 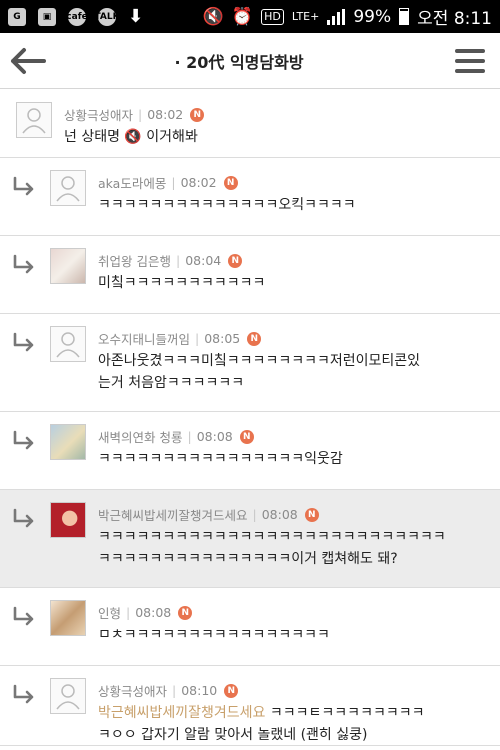 What do you see at coordinates (259, 372) in the screenshot?
I see `comment-text: 아존나웃겼ㅋㅋㅋ미칰ㅋㅋㅋㅋㅋㅋㅋㅋ저런이모티콘있 는거 처음암ㅋㅋㅋㅋㅋㅋ` at bounding box center [259, 372].